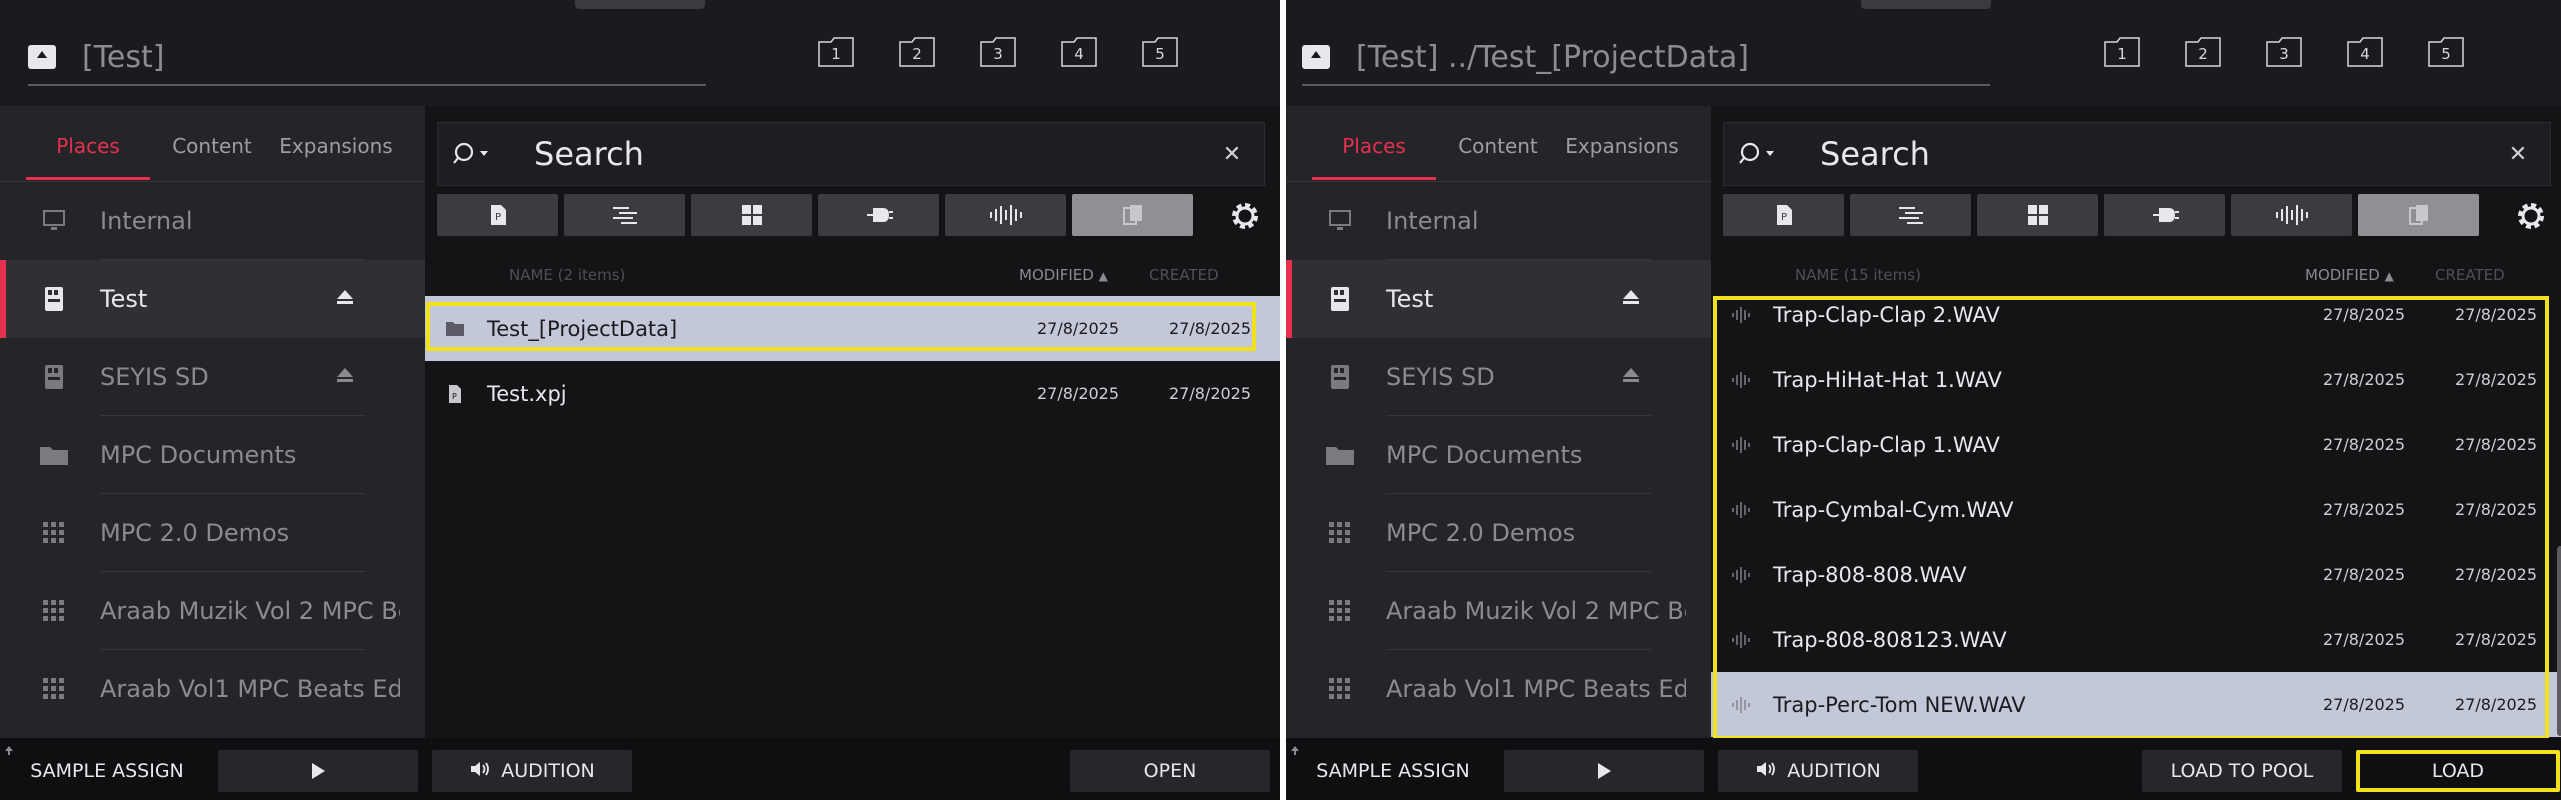  Describe the element at coordinates (9, 747) in the screenshot. I see `up-arrow-icon` at that location.